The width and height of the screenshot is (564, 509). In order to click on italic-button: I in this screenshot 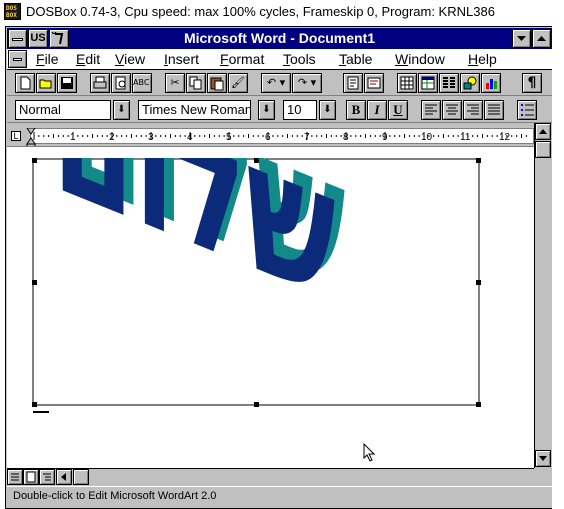, I will do `click(377, 110)`.